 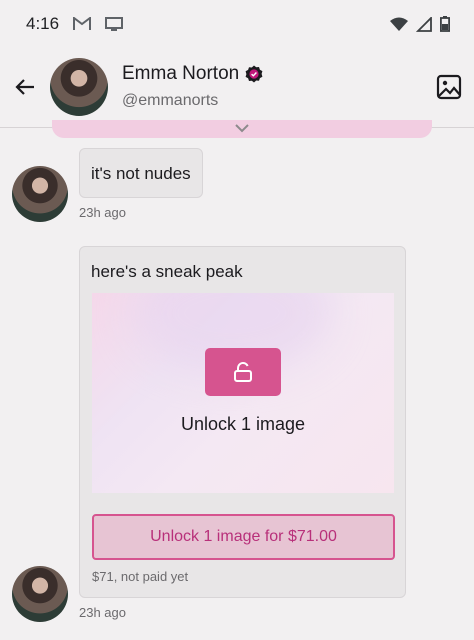 I want to click on contact-handle: @emmanorts, so click(x=170, y=100).